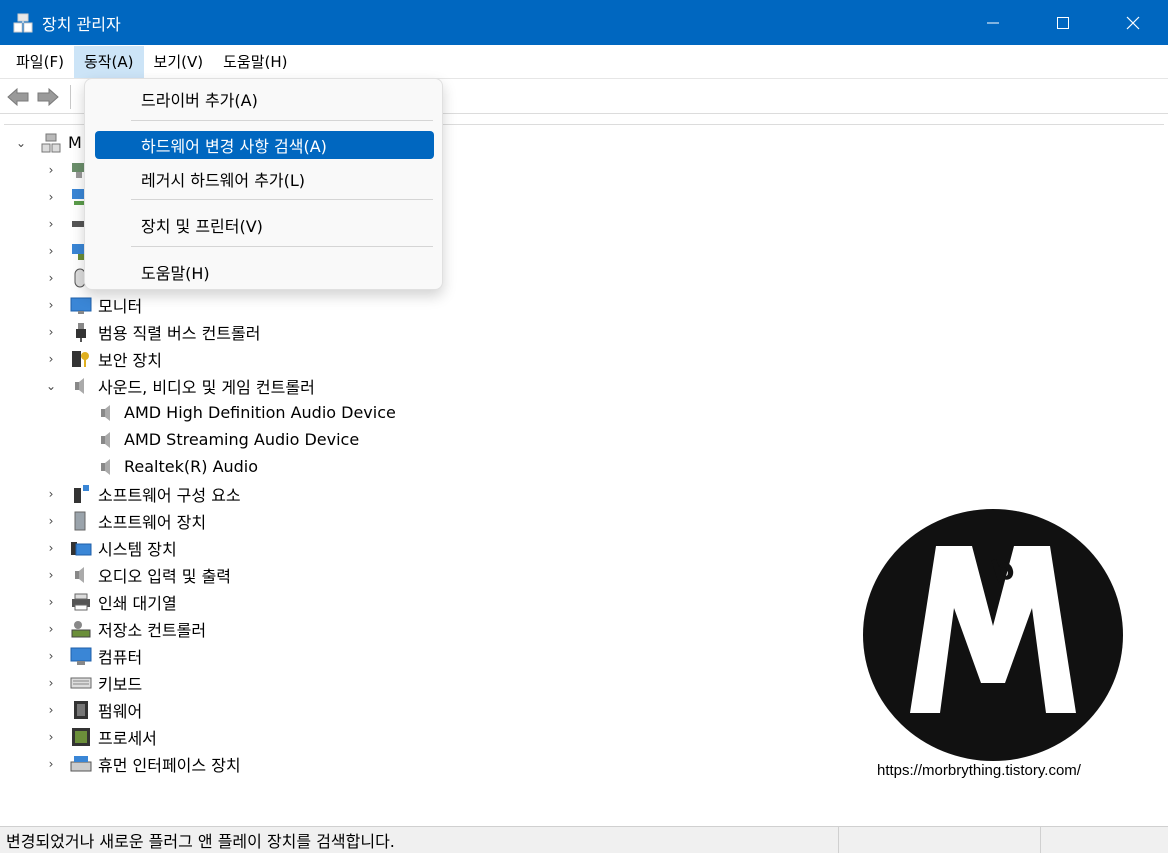  Describe the element at coordinates (584, 62) in the screenshot. I see `menu-bar: 파일(F) 동작(A) 보기(V) 도움말(H)` at that location.